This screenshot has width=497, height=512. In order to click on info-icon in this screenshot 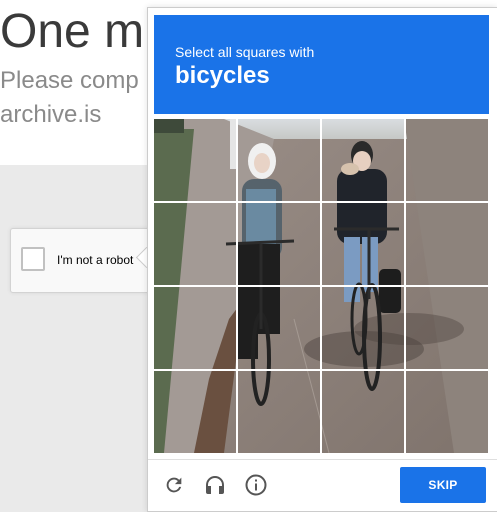, I will do `click(256, 485)`.